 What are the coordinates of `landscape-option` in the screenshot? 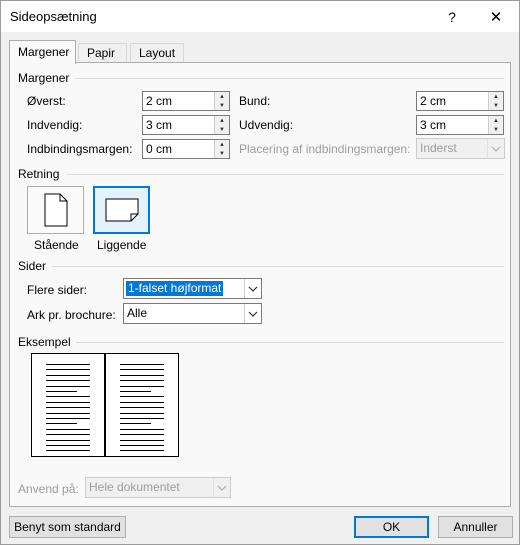 It's located at (121, 210).